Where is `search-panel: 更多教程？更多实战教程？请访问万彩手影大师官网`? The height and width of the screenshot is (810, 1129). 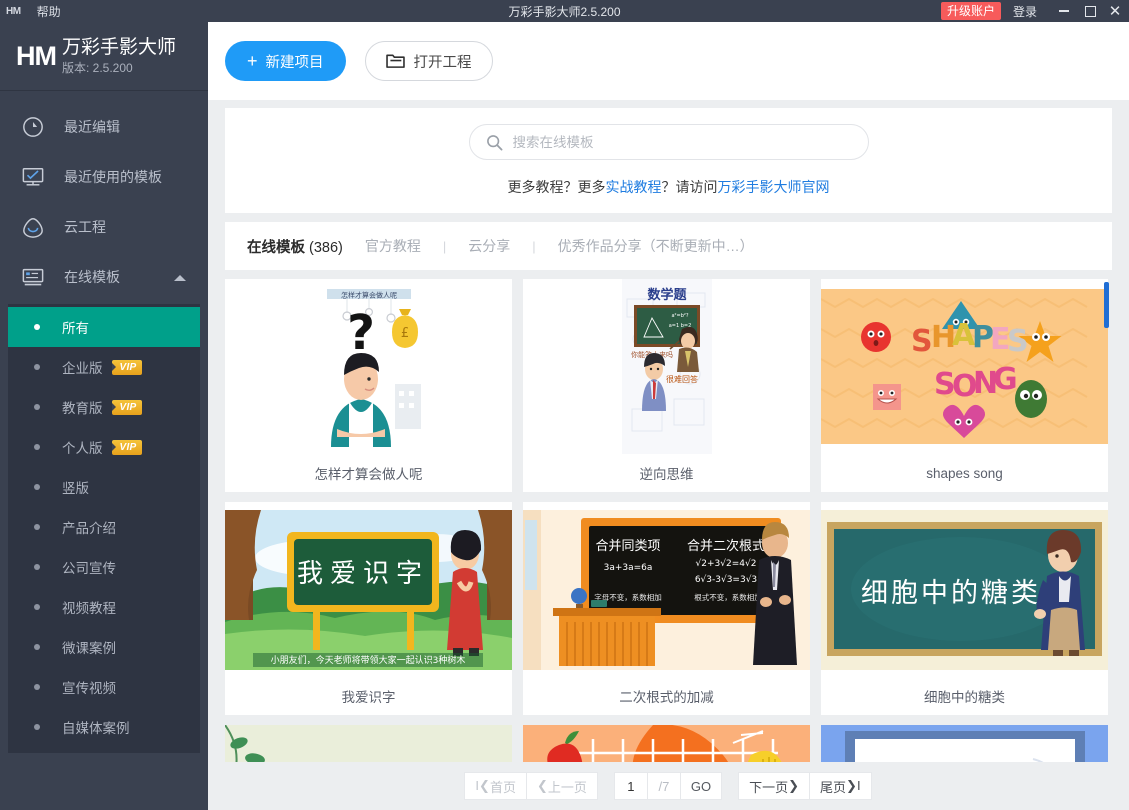
search-panel: 更多教程？更多实战教程？请访问万彩手影大师官网 is located at coordinates (668, 160).